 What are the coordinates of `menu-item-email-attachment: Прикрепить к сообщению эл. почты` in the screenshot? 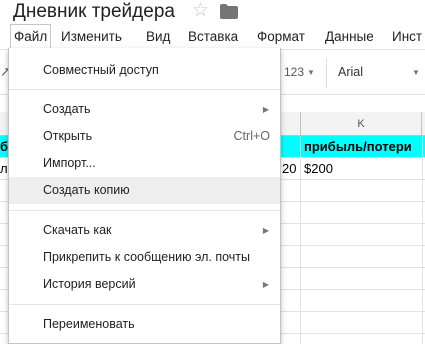 It's located at (144, 257).